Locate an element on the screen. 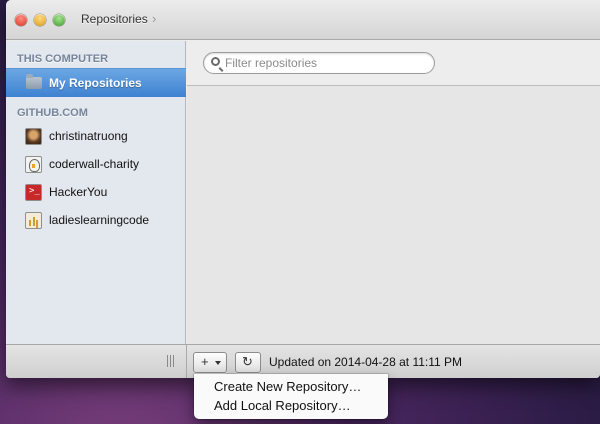  sidebar-item-my-repositories: My Repositories is located at coordinates (96, 82).